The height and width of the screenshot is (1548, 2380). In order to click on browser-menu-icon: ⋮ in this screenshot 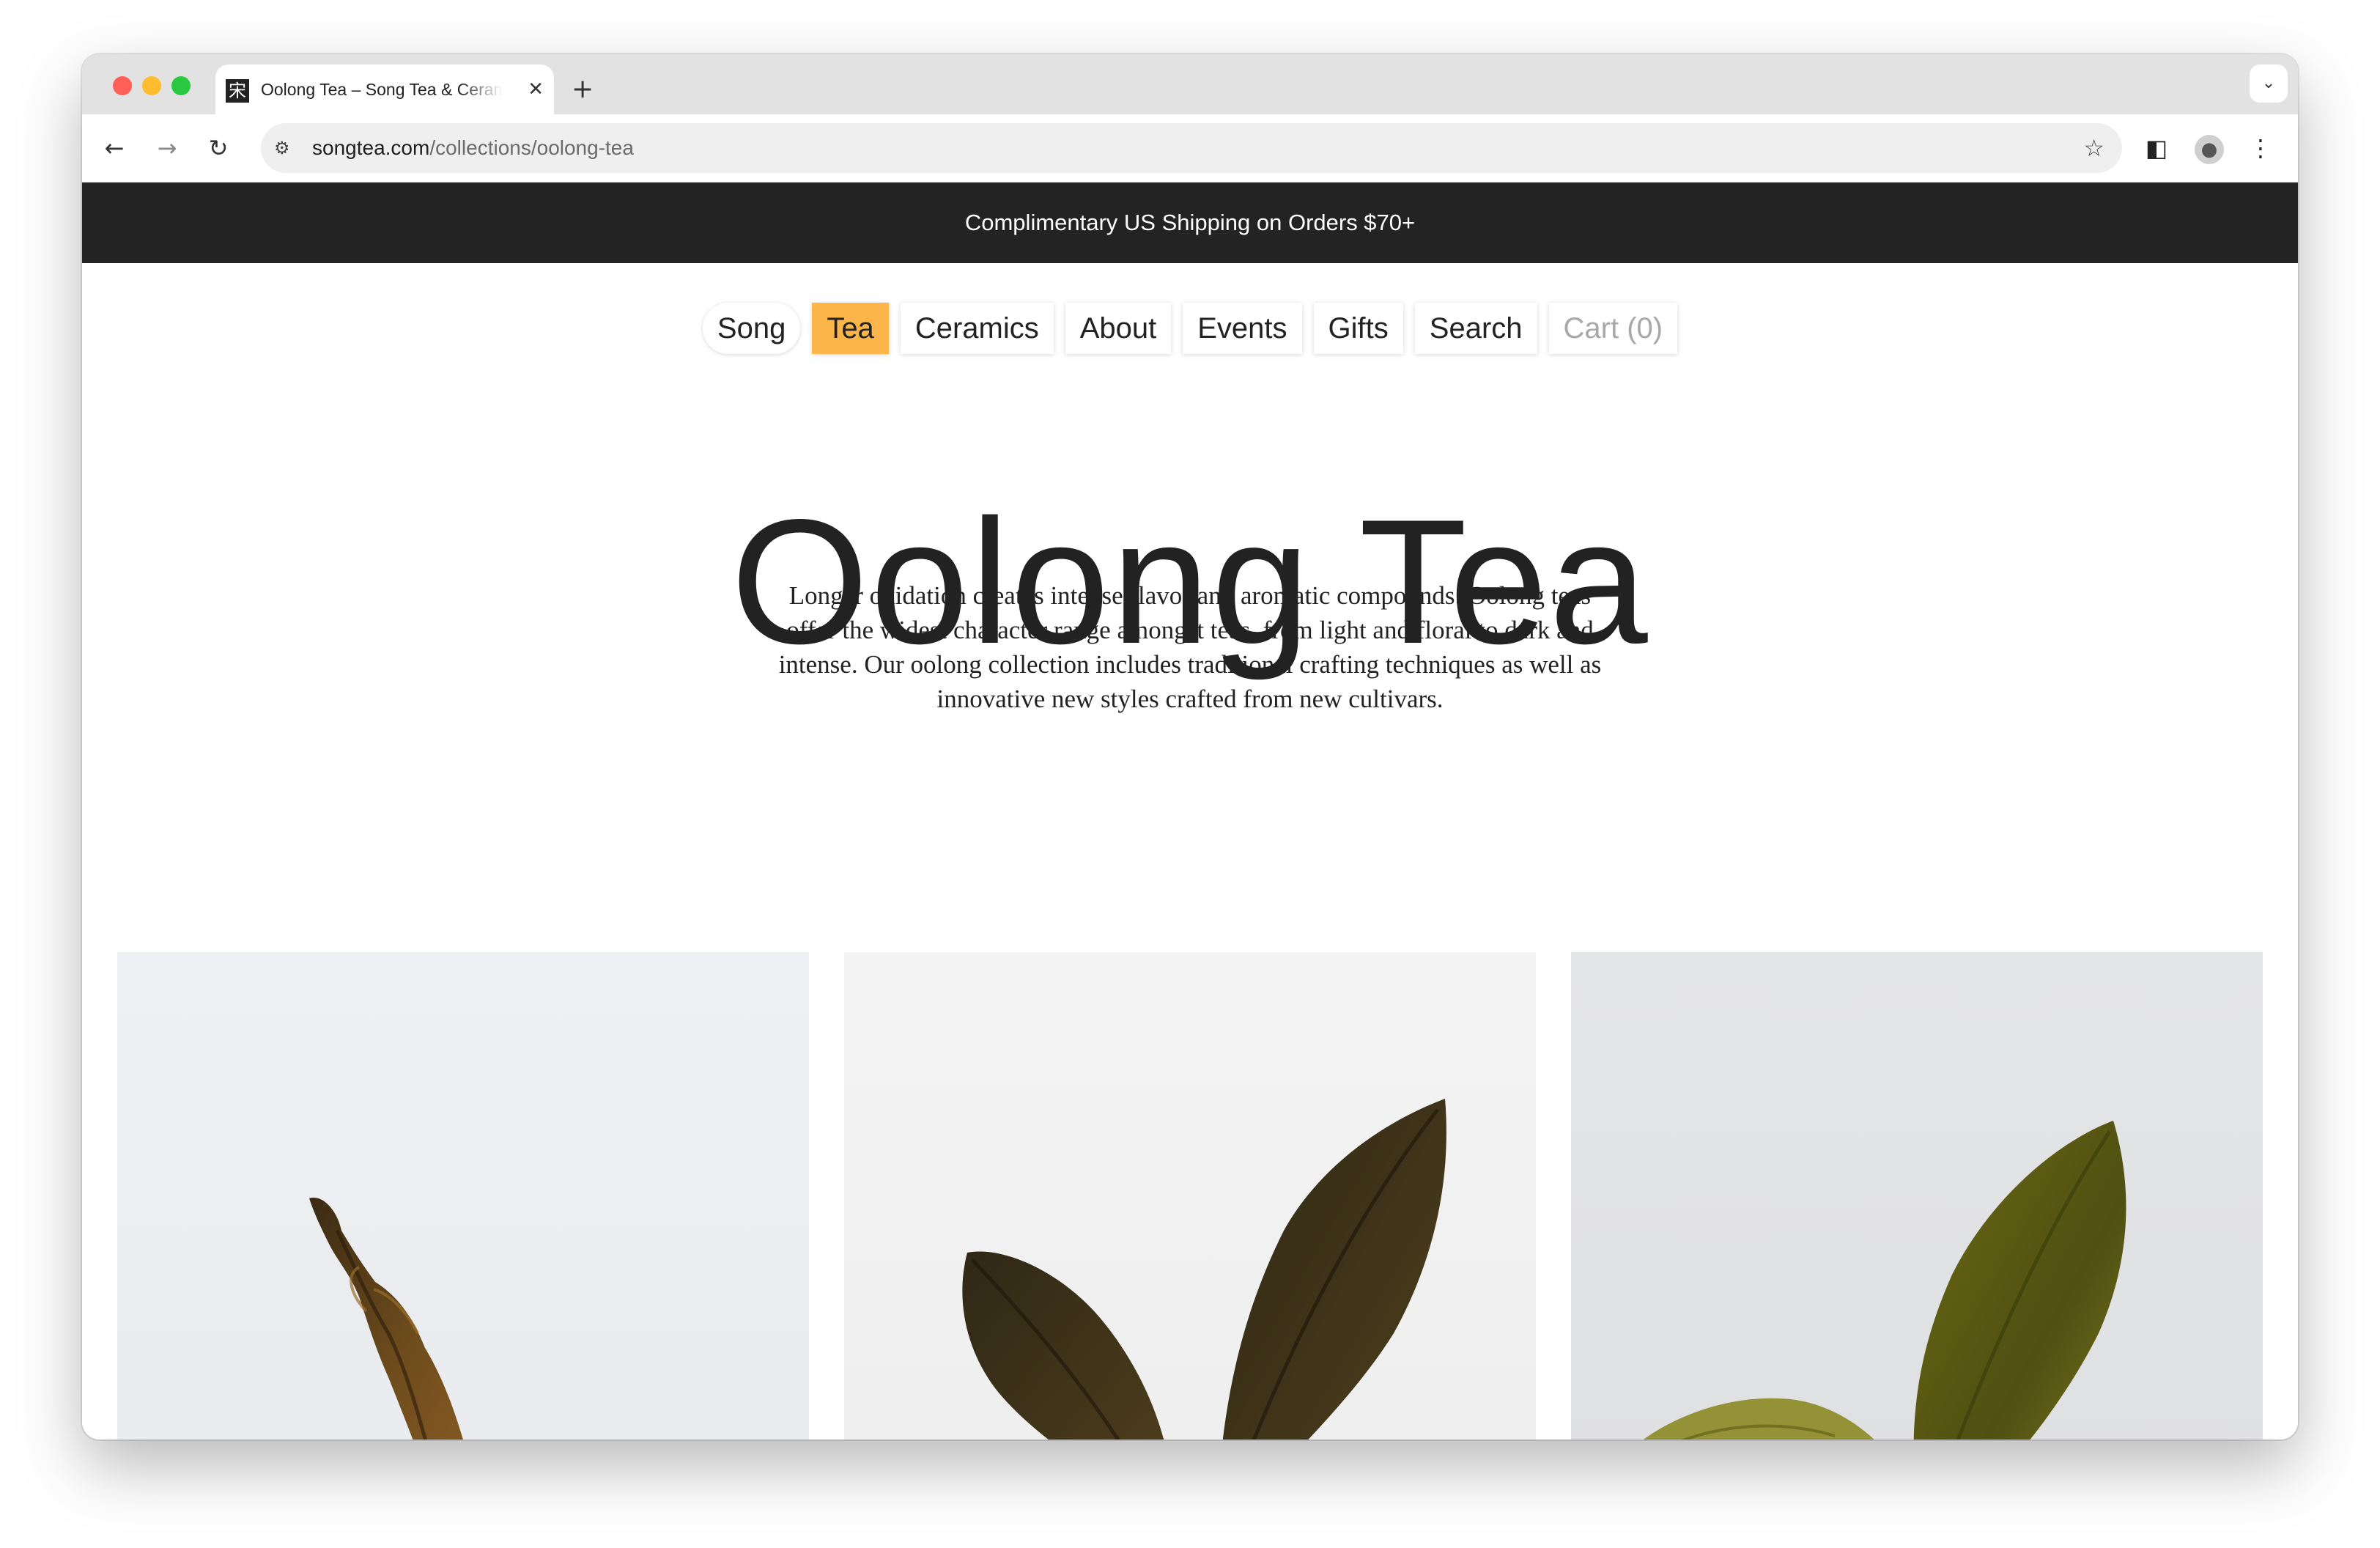, I will do `click(2260, 148)`.